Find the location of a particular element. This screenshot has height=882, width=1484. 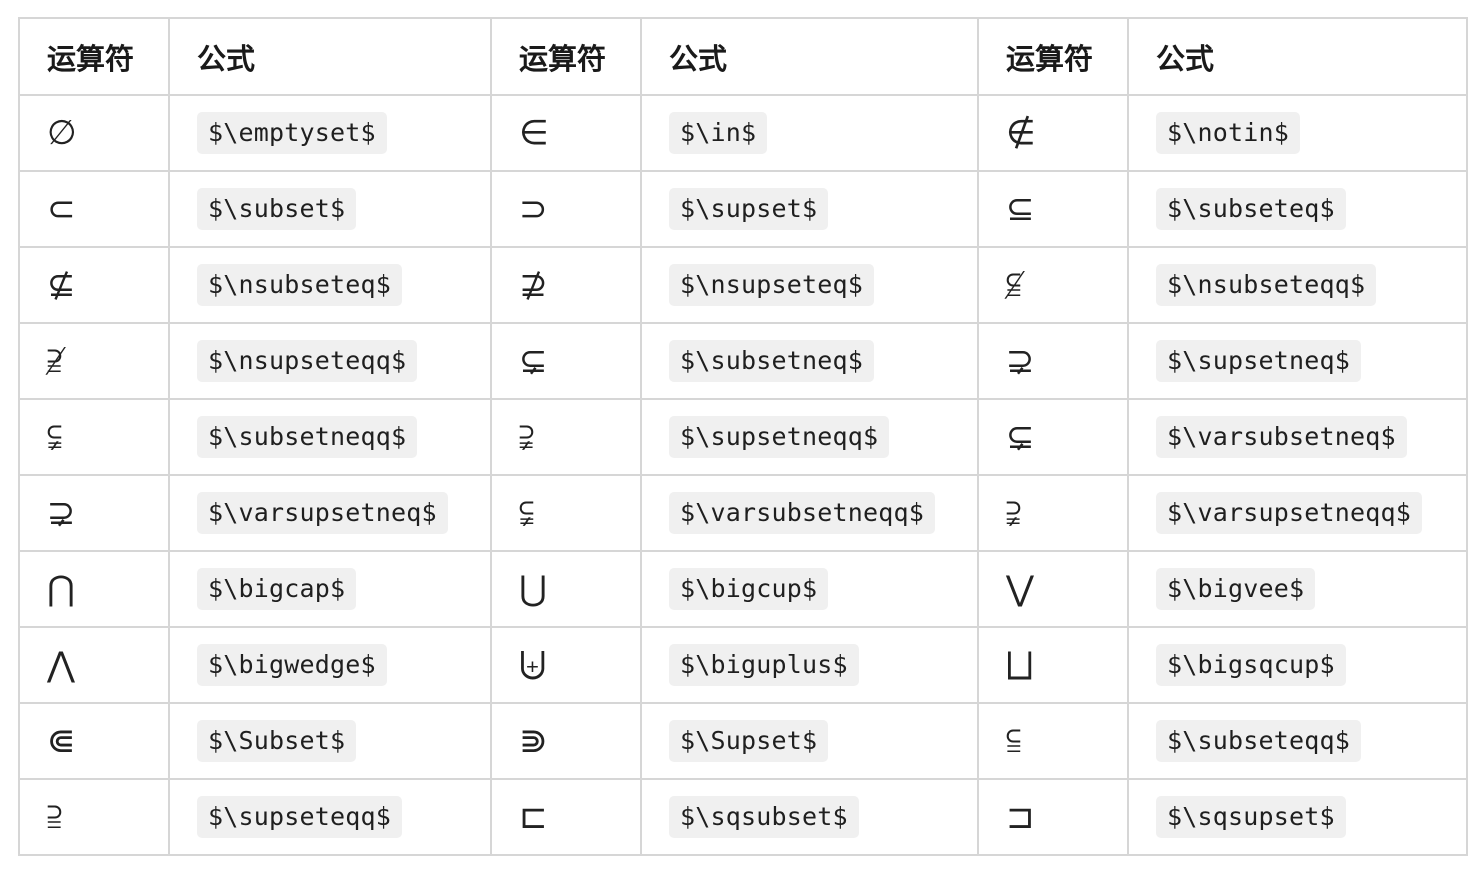

formula-code: $\notin$ is located at coordinates (1228, 133).